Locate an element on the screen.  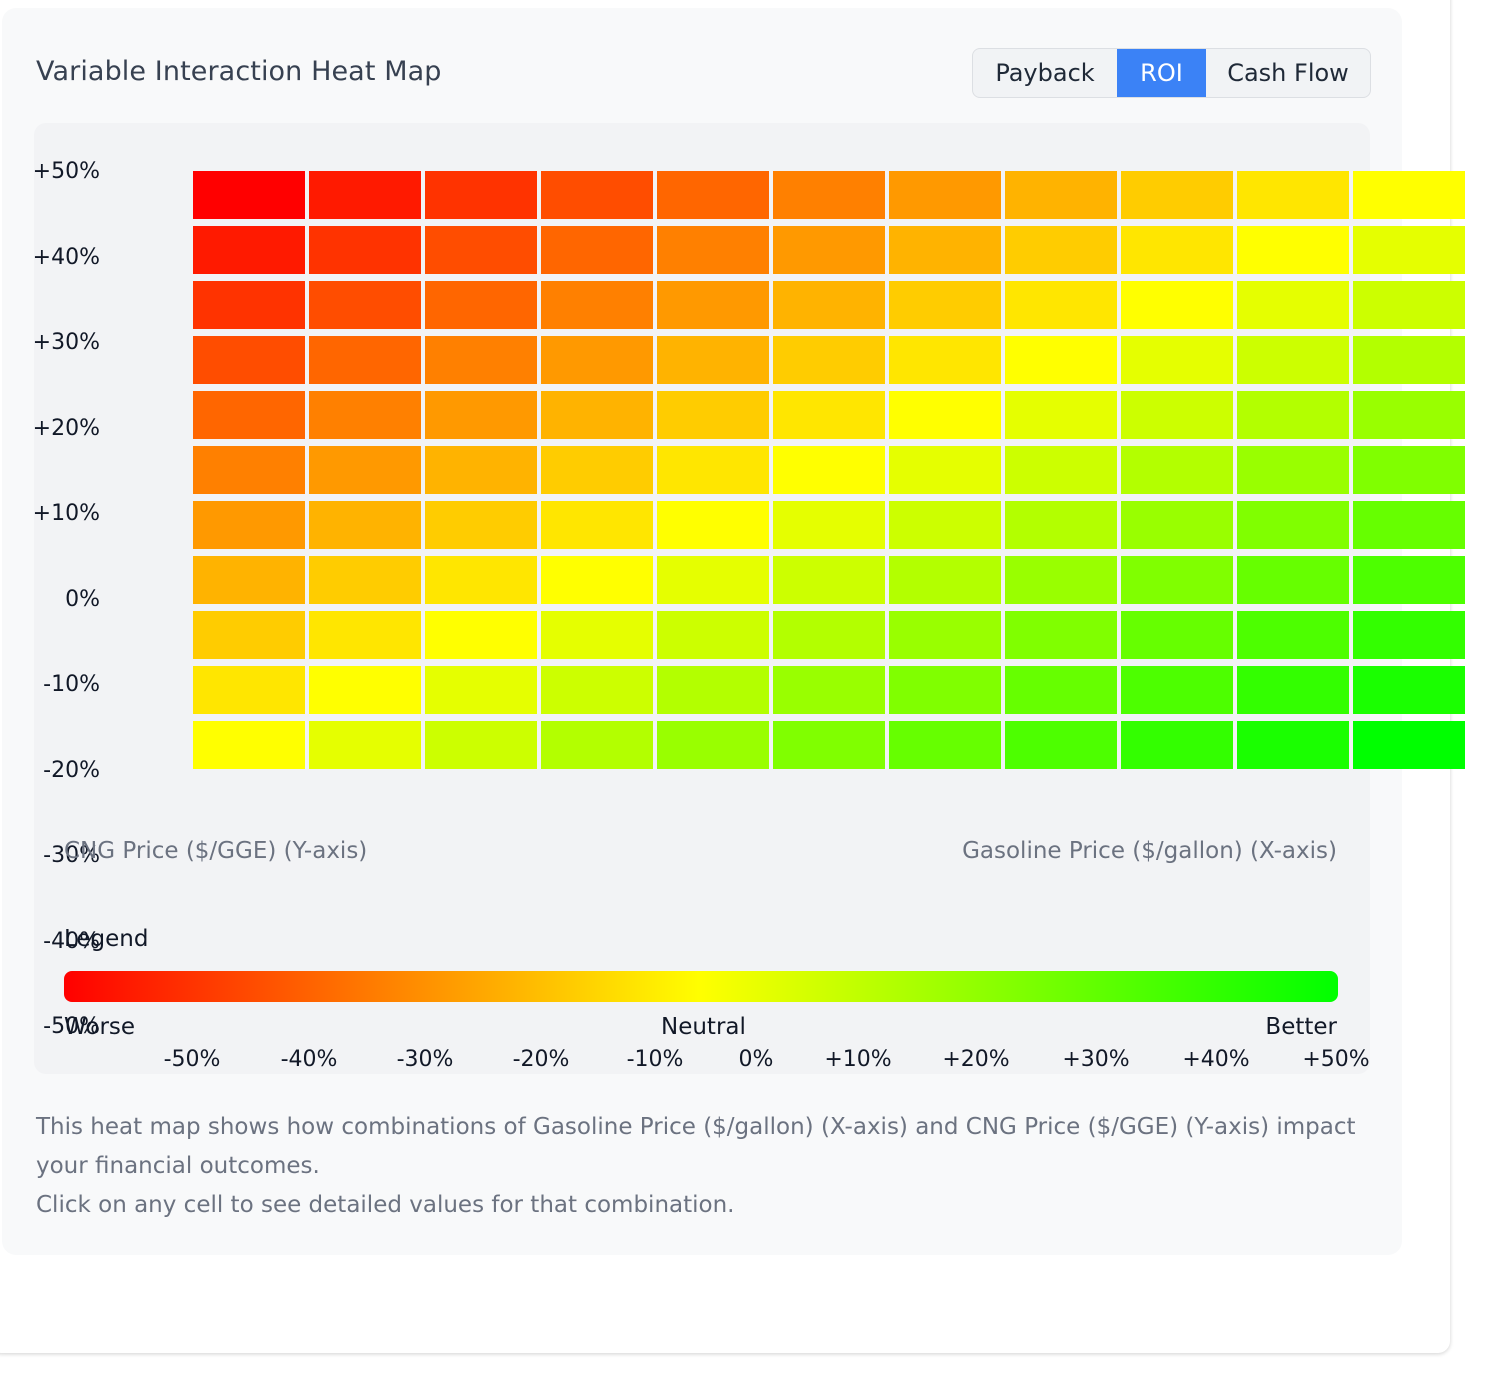
heatmap-cell-r5-c4 is located at coordinates (713, 470).